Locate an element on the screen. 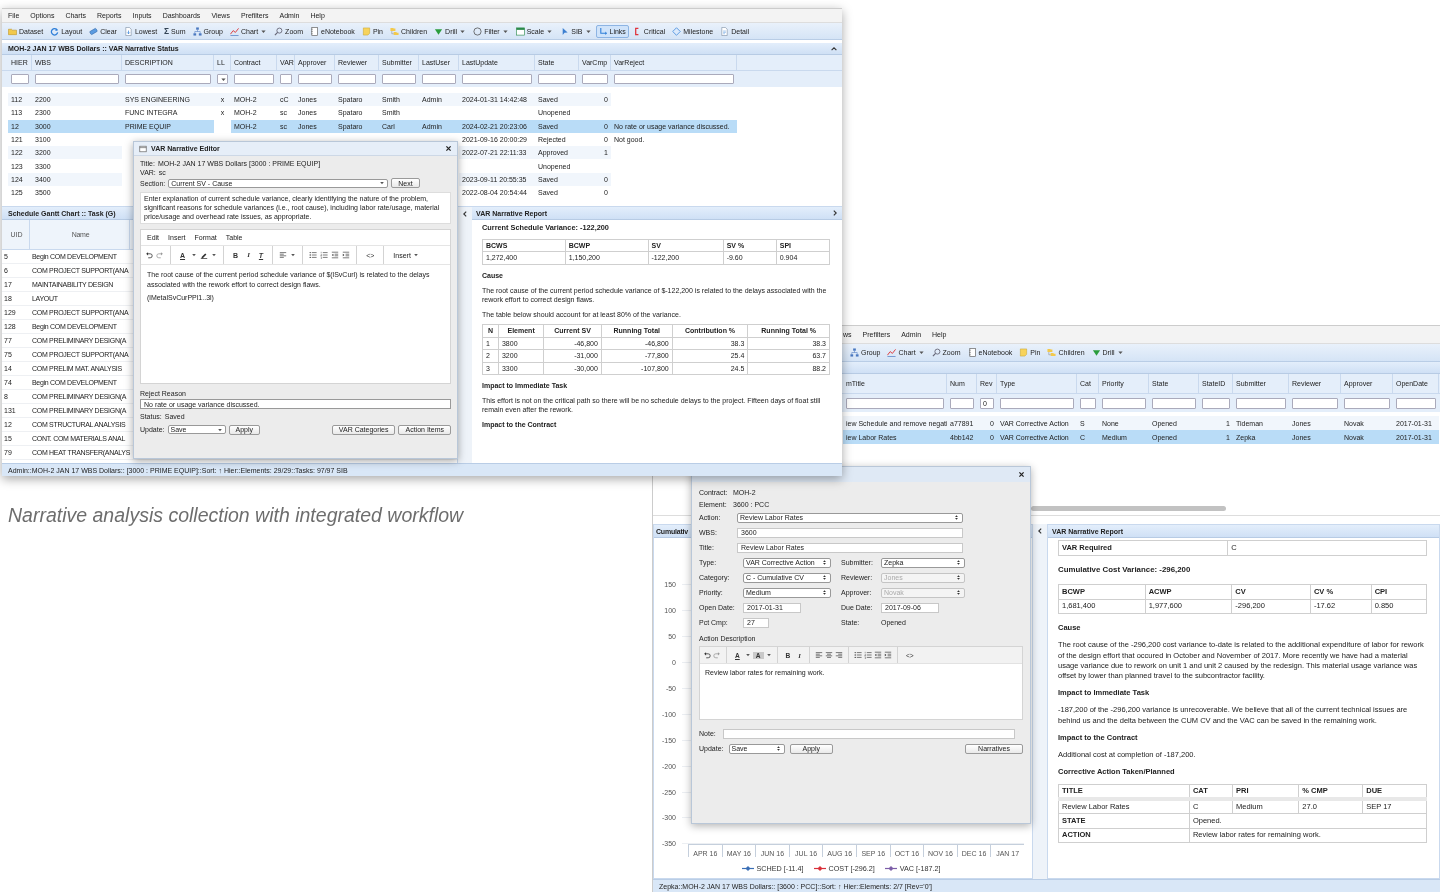 This screenshot has width=1440, height=892. chevron-right-icon is located at coordinates (835, 213).